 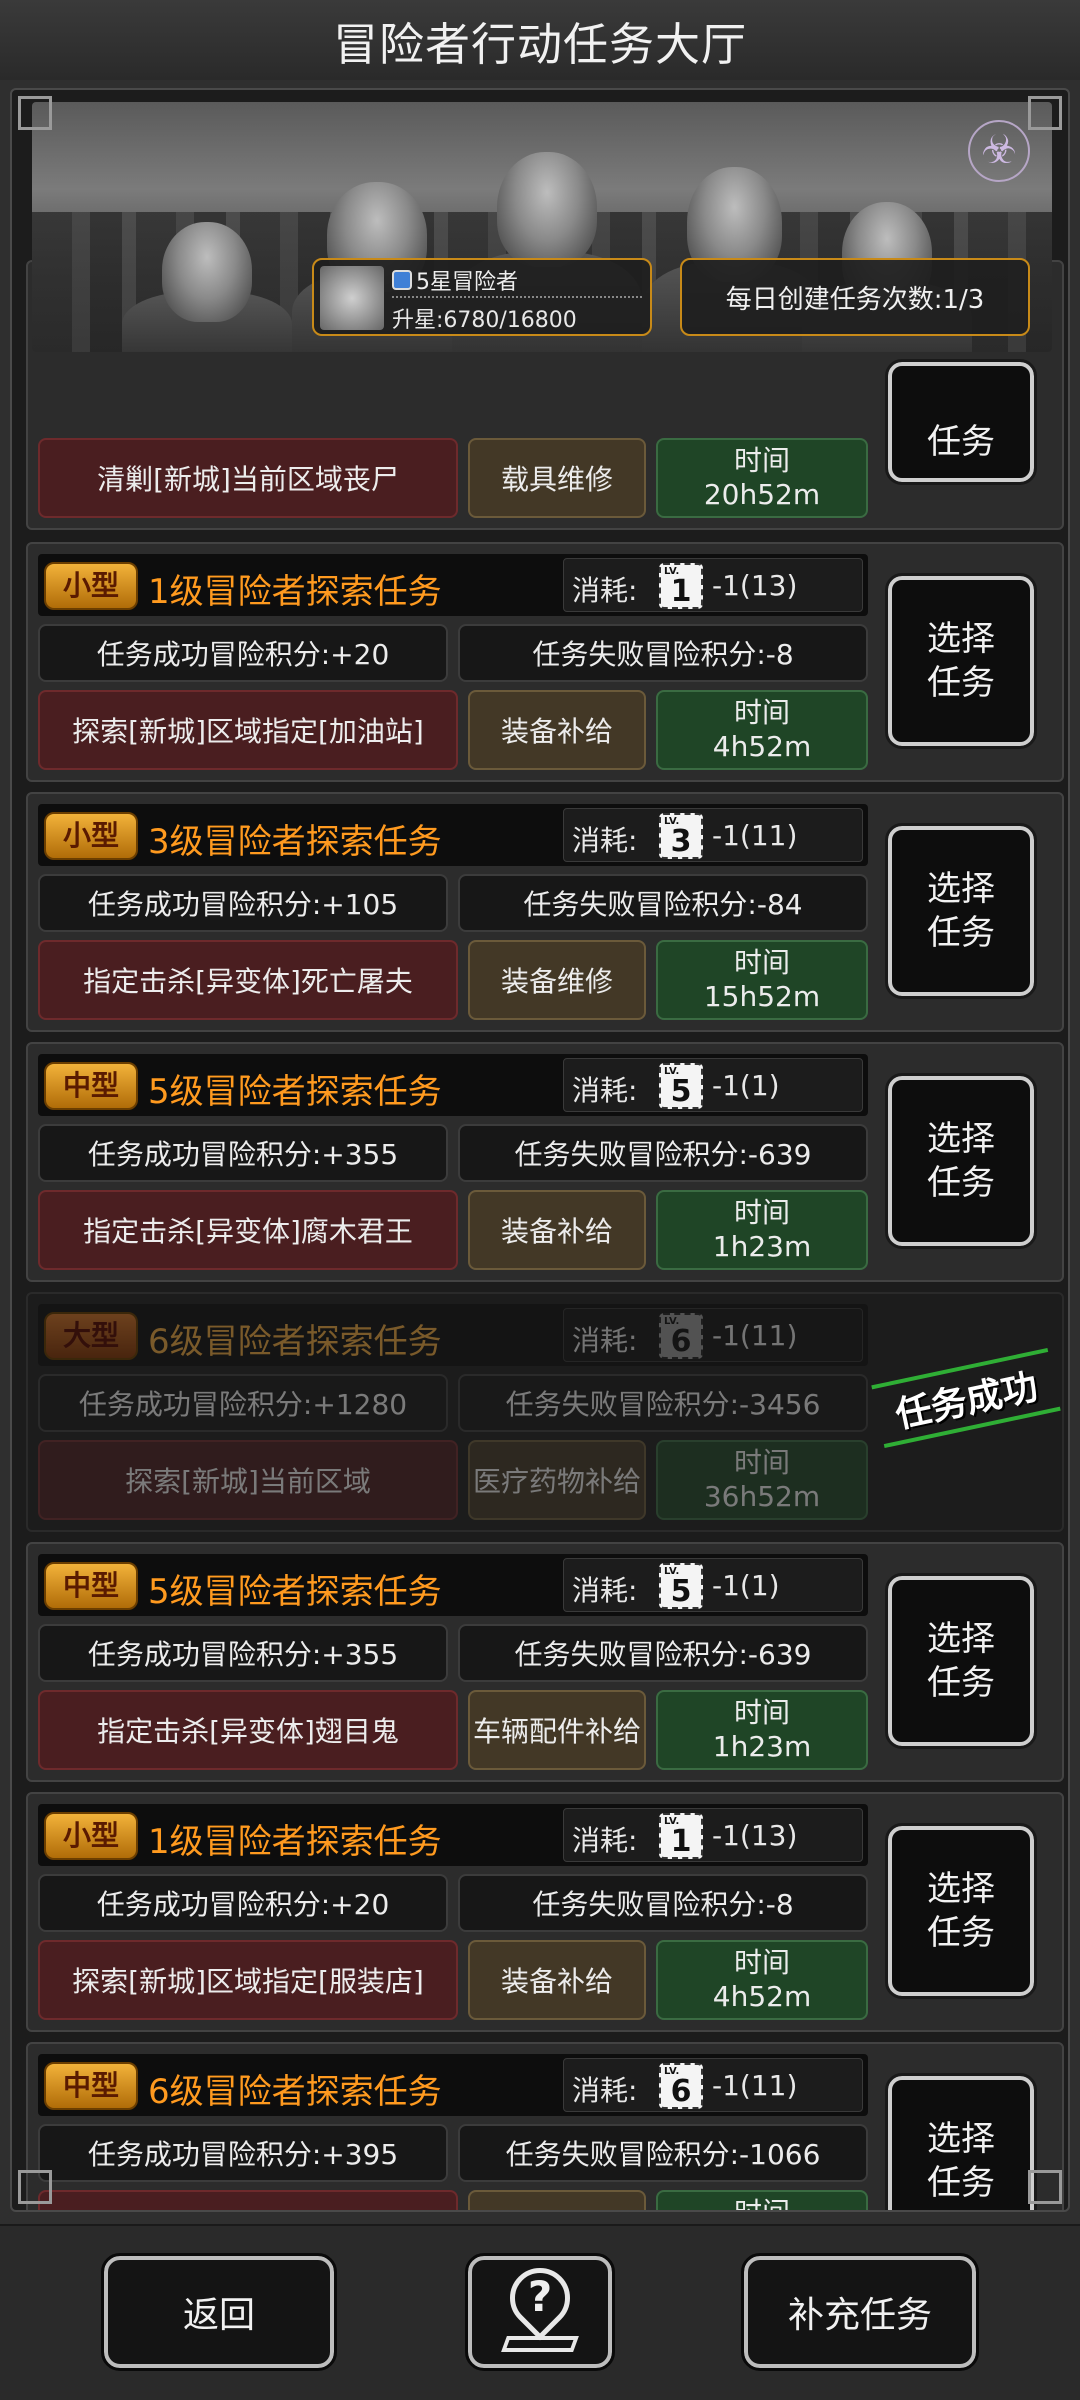 What do you see at coordinates (402, 280) in the screenshot?
I see `rank-badge-icon` at bounding box center [402, 280].